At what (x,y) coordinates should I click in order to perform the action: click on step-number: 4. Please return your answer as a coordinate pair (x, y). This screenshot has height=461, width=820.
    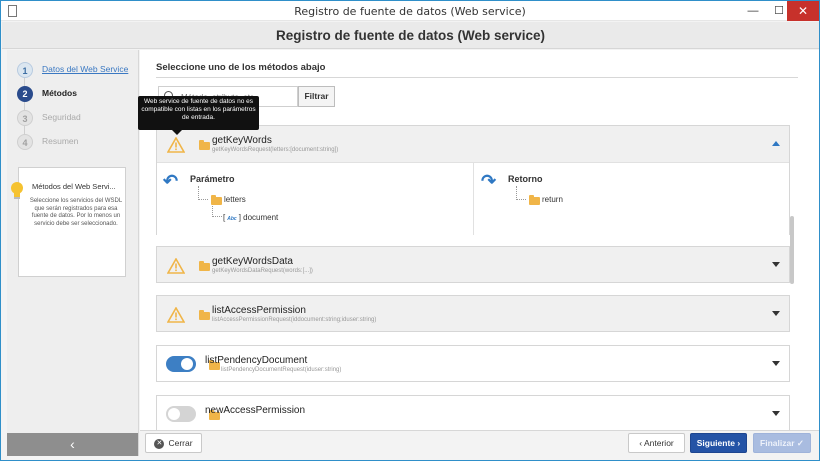
    Looking at the image, I should click on (25, 142).